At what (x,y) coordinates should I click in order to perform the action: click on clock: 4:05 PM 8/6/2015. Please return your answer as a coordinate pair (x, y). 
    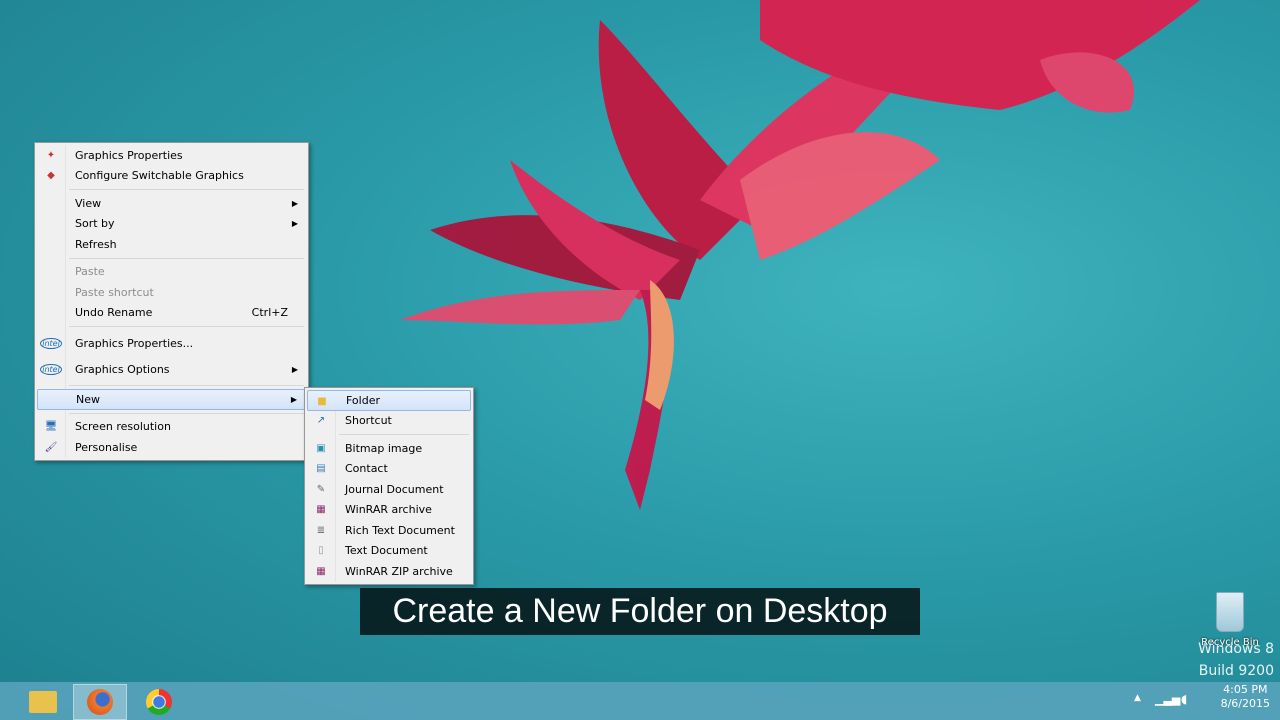
    Looking at the image, I should click on (1245, 697).